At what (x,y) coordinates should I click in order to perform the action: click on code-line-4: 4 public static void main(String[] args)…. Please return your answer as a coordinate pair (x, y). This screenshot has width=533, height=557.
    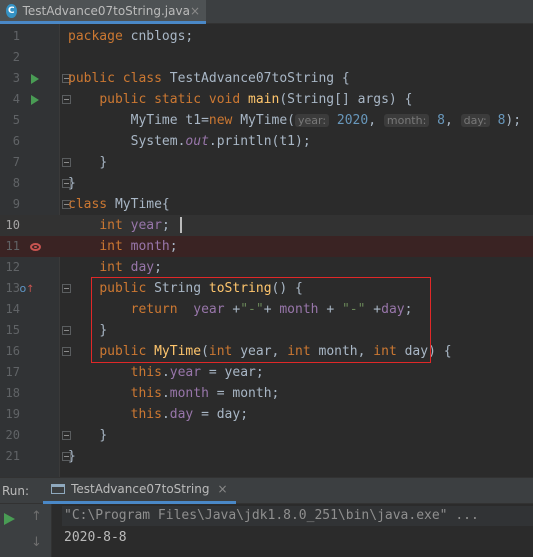
    Looking at the image, I should click on (266, 99).